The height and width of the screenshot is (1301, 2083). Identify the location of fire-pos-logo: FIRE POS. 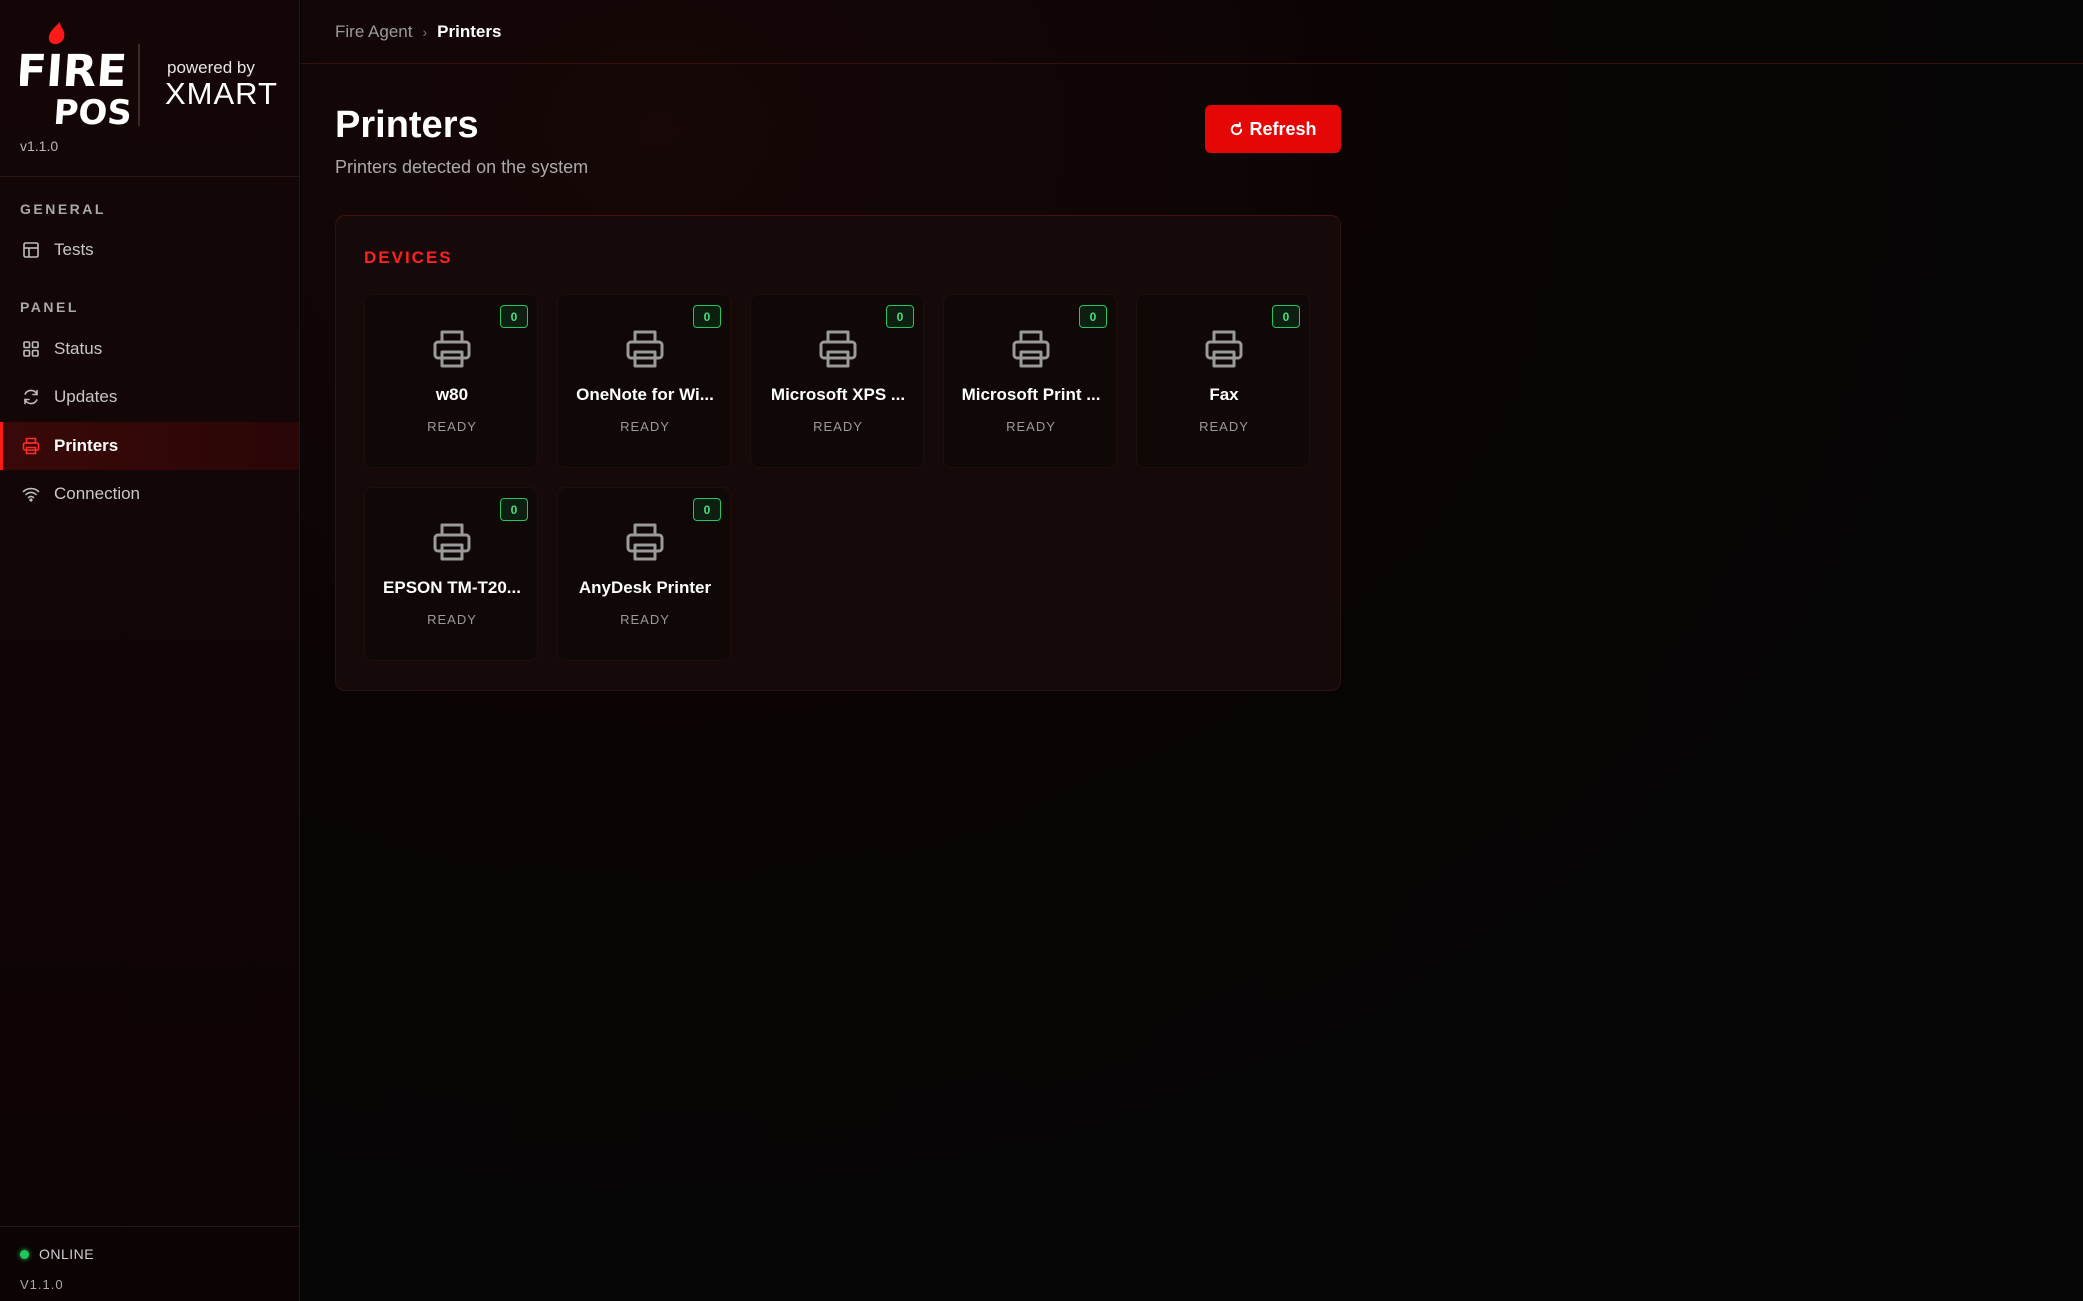
(76, 76).